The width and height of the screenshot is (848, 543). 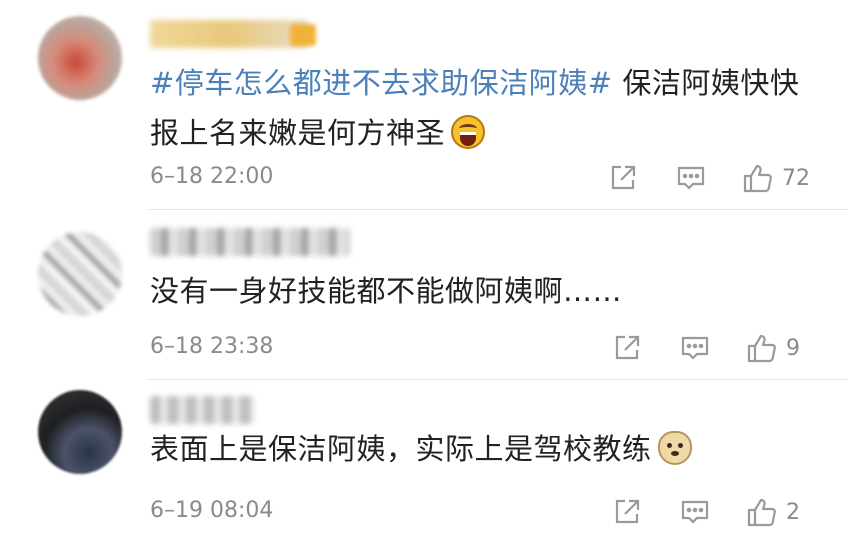 I want to click on comment-meta: 6–18 23:38 9, so click(x=480, y=348).